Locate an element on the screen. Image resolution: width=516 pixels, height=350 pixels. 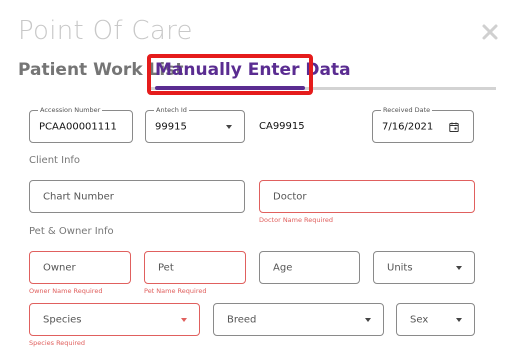
chart-number-placeholder: Chart Number is located at coordinates (78, 196).